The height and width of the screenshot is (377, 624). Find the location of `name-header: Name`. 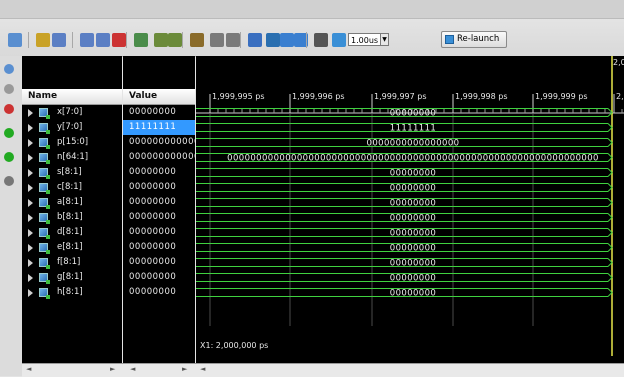

name-header: Name is located at coordinates (72, 97).